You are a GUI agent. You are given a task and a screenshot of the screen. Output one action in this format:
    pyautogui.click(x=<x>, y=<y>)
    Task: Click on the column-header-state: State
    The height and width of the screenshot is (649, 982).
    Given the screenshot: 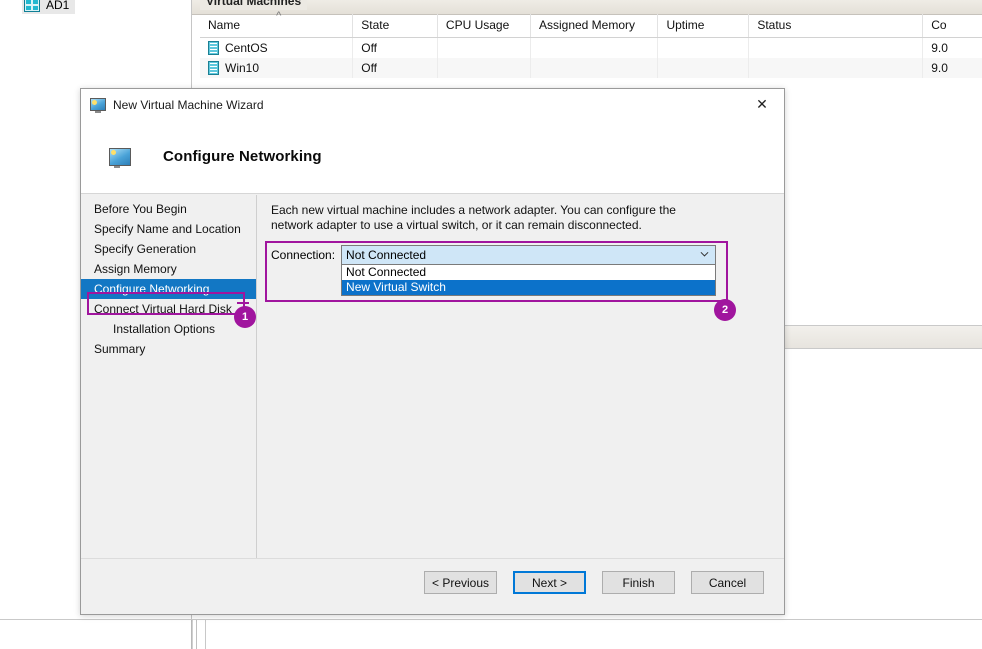 What is the action you would take?
    pyautogui.click(x=395, y=26)
    